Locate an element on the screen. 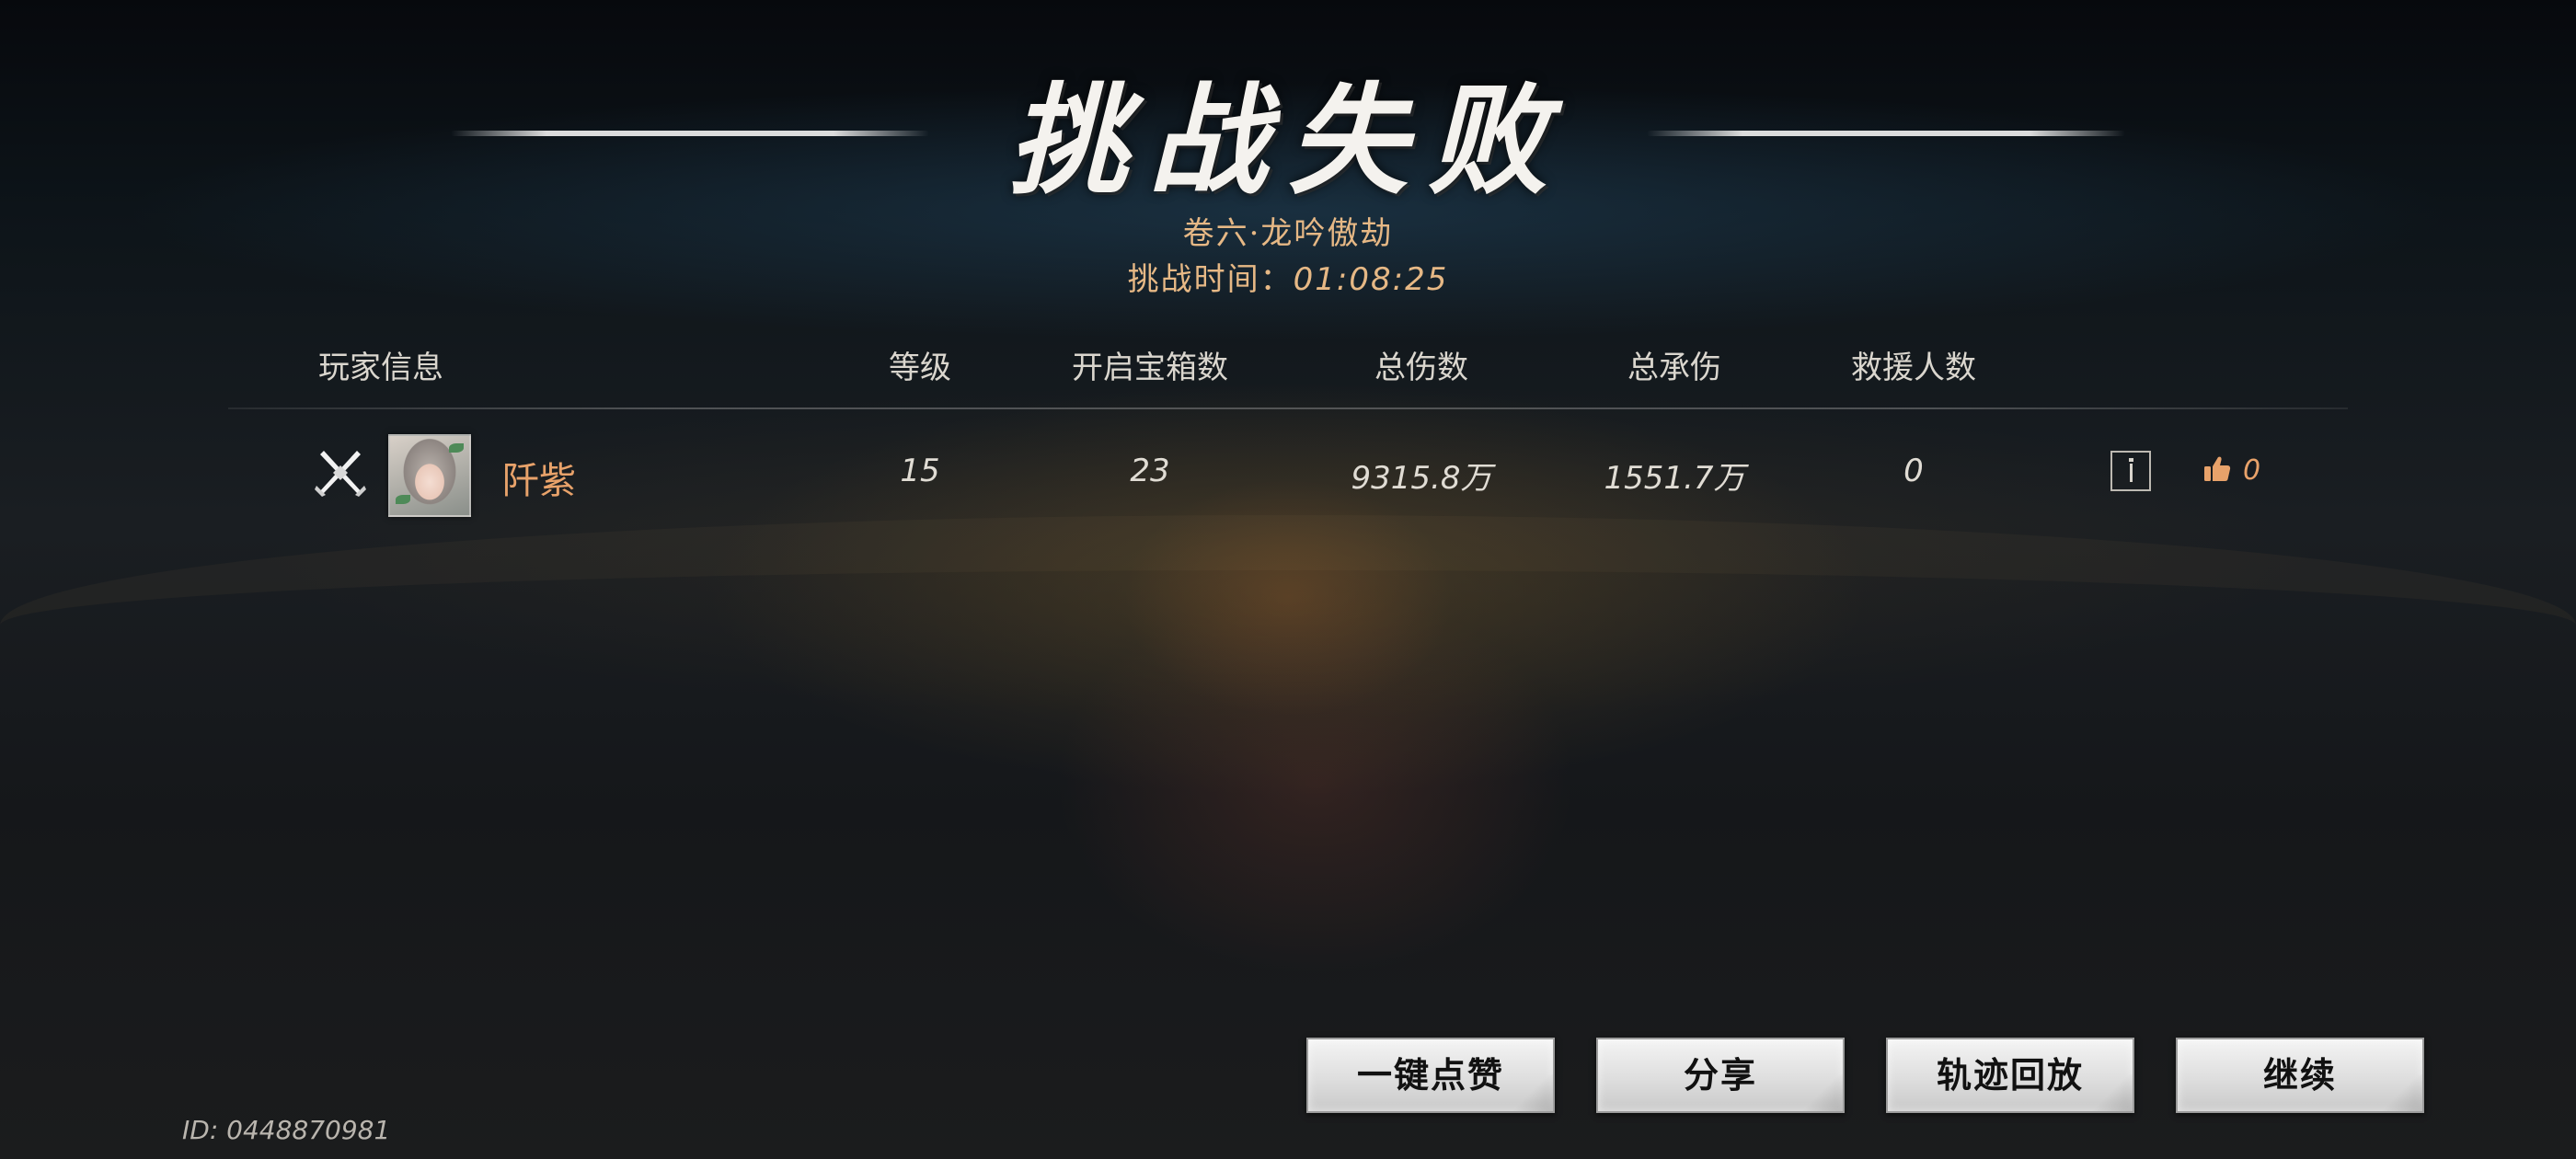 The width and height of the screenshot is (2576, 1159). cell-chests-opened: 23 is located at coordinates (1150, 471).